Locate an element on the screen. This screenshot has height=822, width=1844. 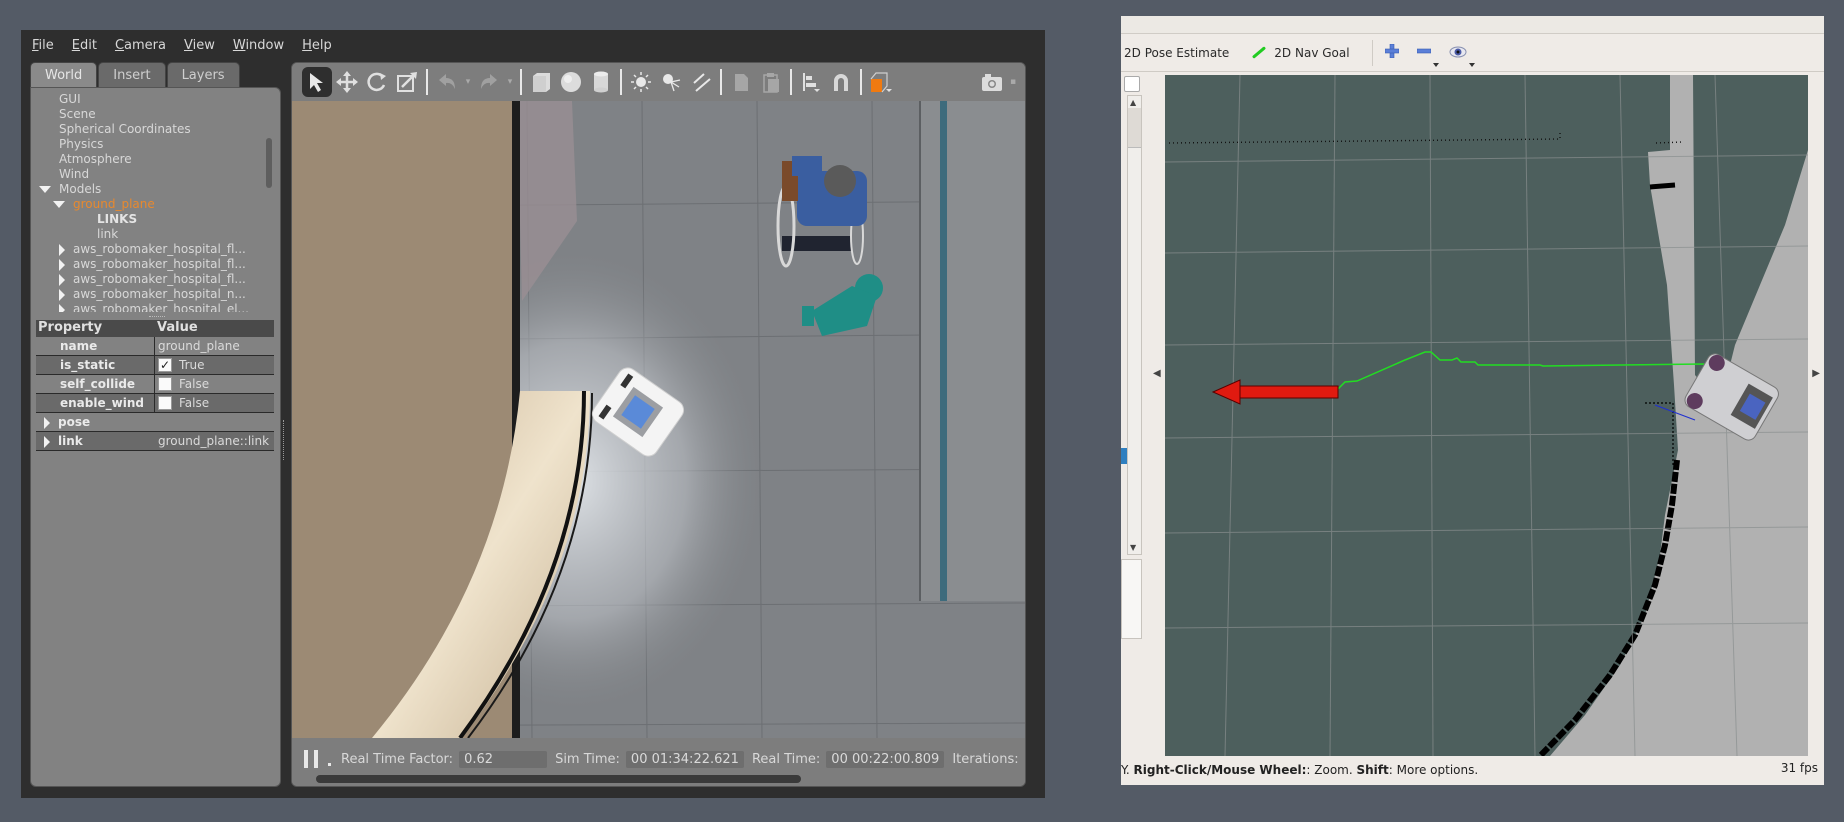
tab-insert: Insert is located at coordinates (132, 74).